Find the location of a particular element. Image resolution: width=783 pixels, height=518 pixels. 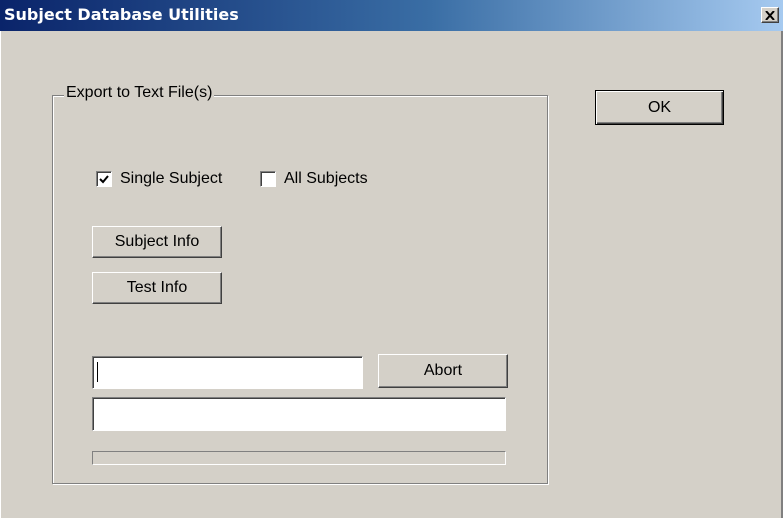

close-icon is located at coordinates (770, 15).